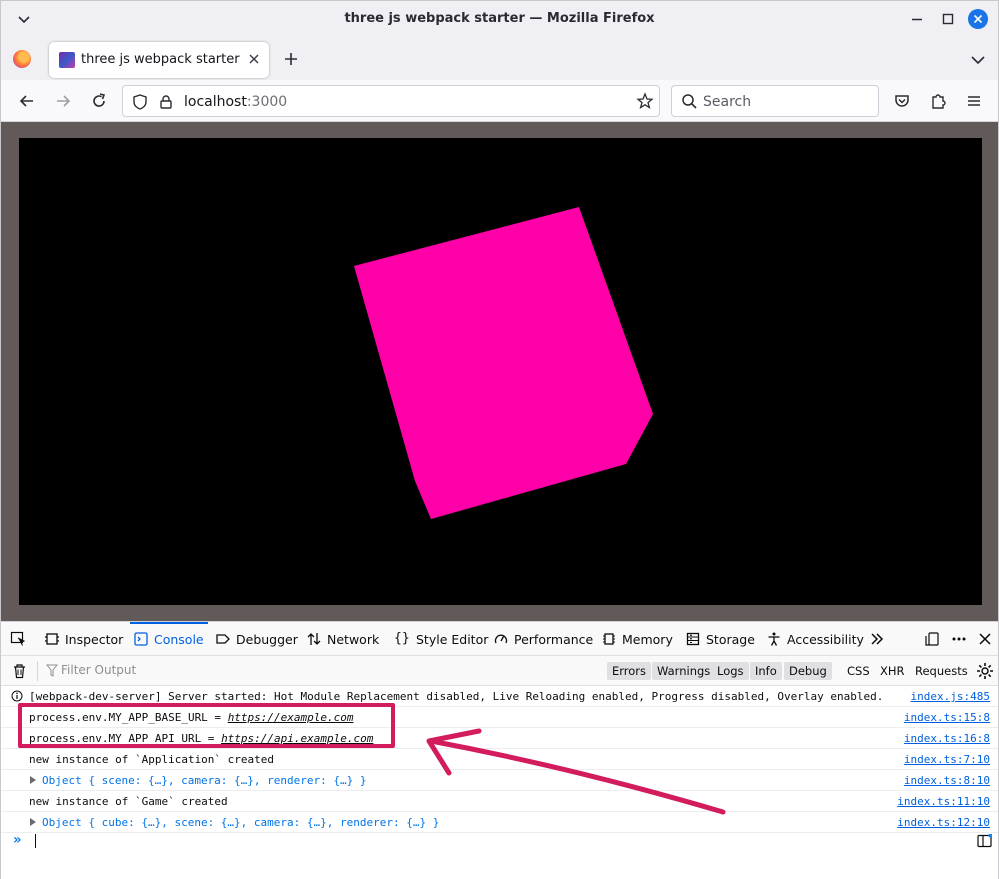 Image resolution: width=999 pixels, height=879 pixels. Describe the element at coordinates (499, 841) in the screenshot. I see `console-input: »` at that location.